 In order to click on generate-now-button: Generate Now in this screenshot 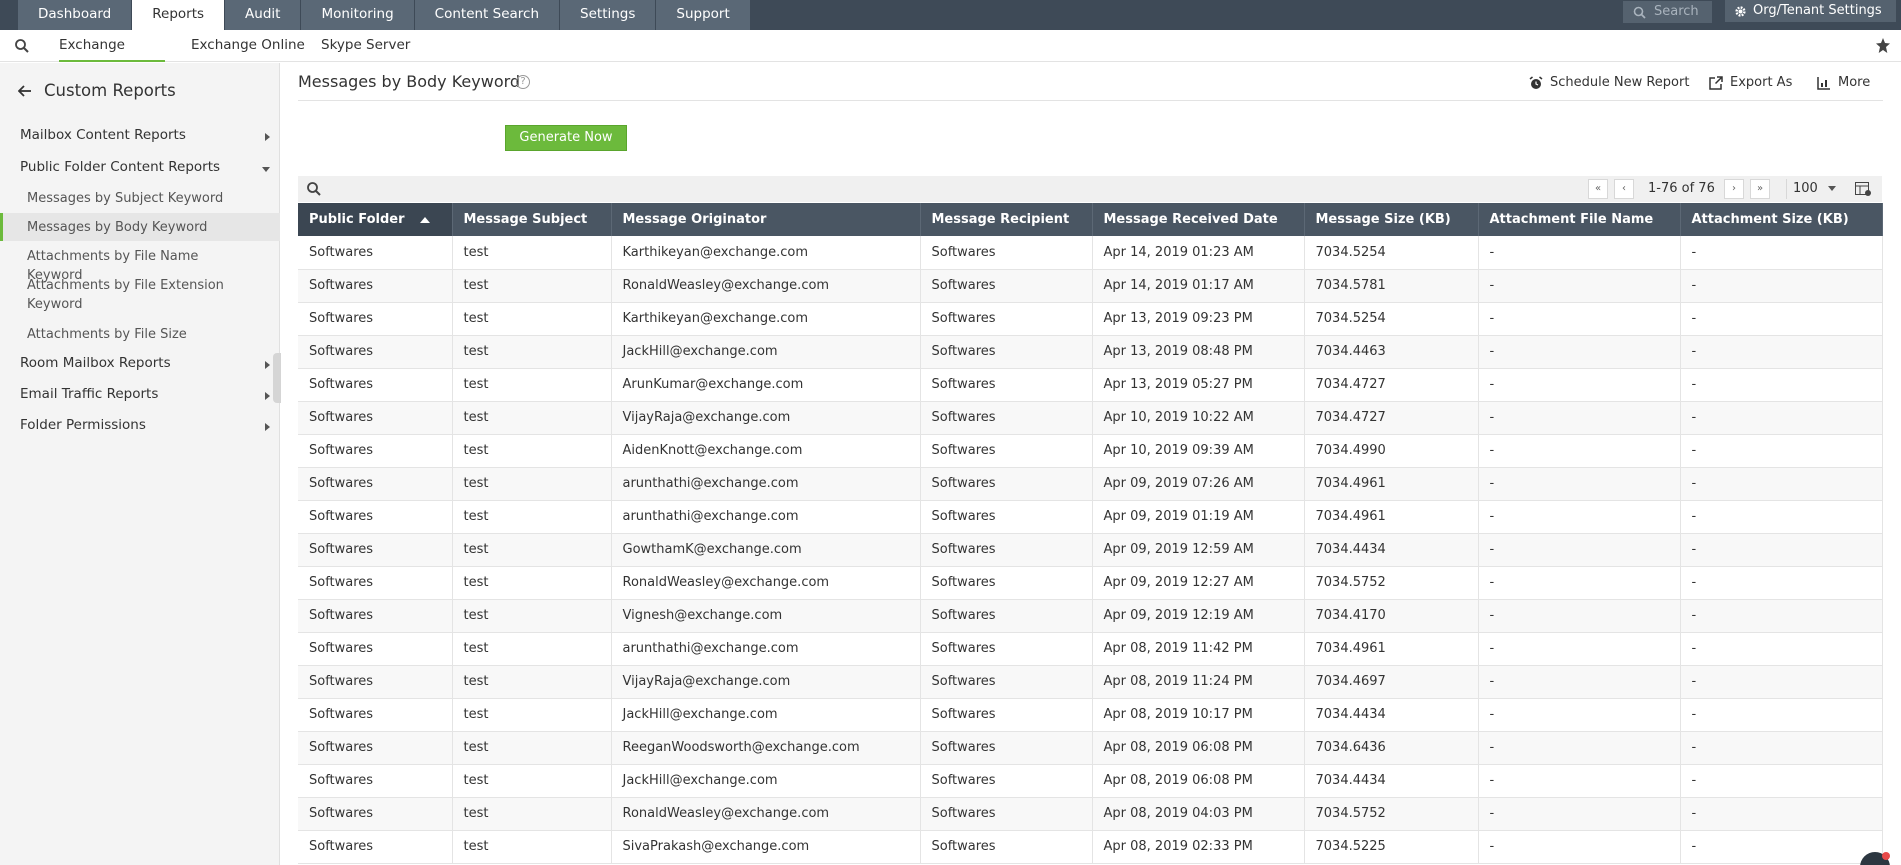, I will do `click(566, 138)`.